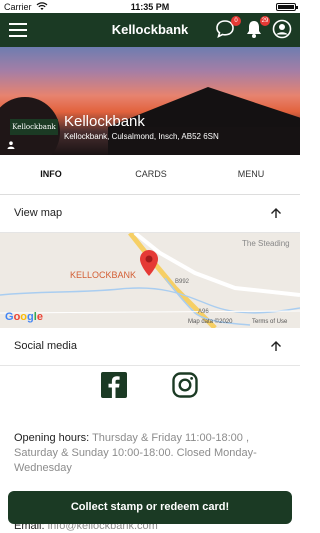 The height and width of the screenshot is (533, 320). I want to click on tab-bar: INFO CARDS MENU, so click(150, 175).